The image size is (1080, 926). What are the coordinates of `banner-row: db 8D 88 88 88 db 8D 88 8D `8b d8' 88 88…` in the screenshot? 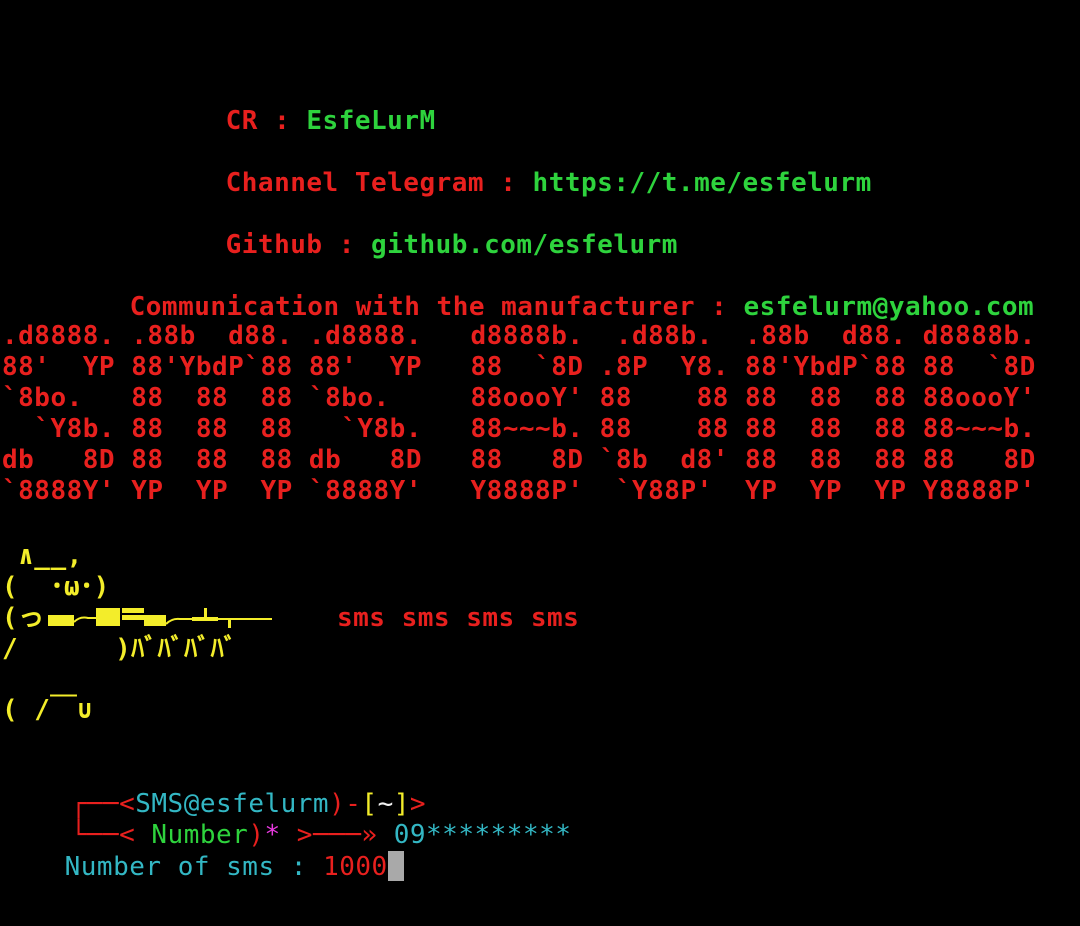 It's located at (519, 460).